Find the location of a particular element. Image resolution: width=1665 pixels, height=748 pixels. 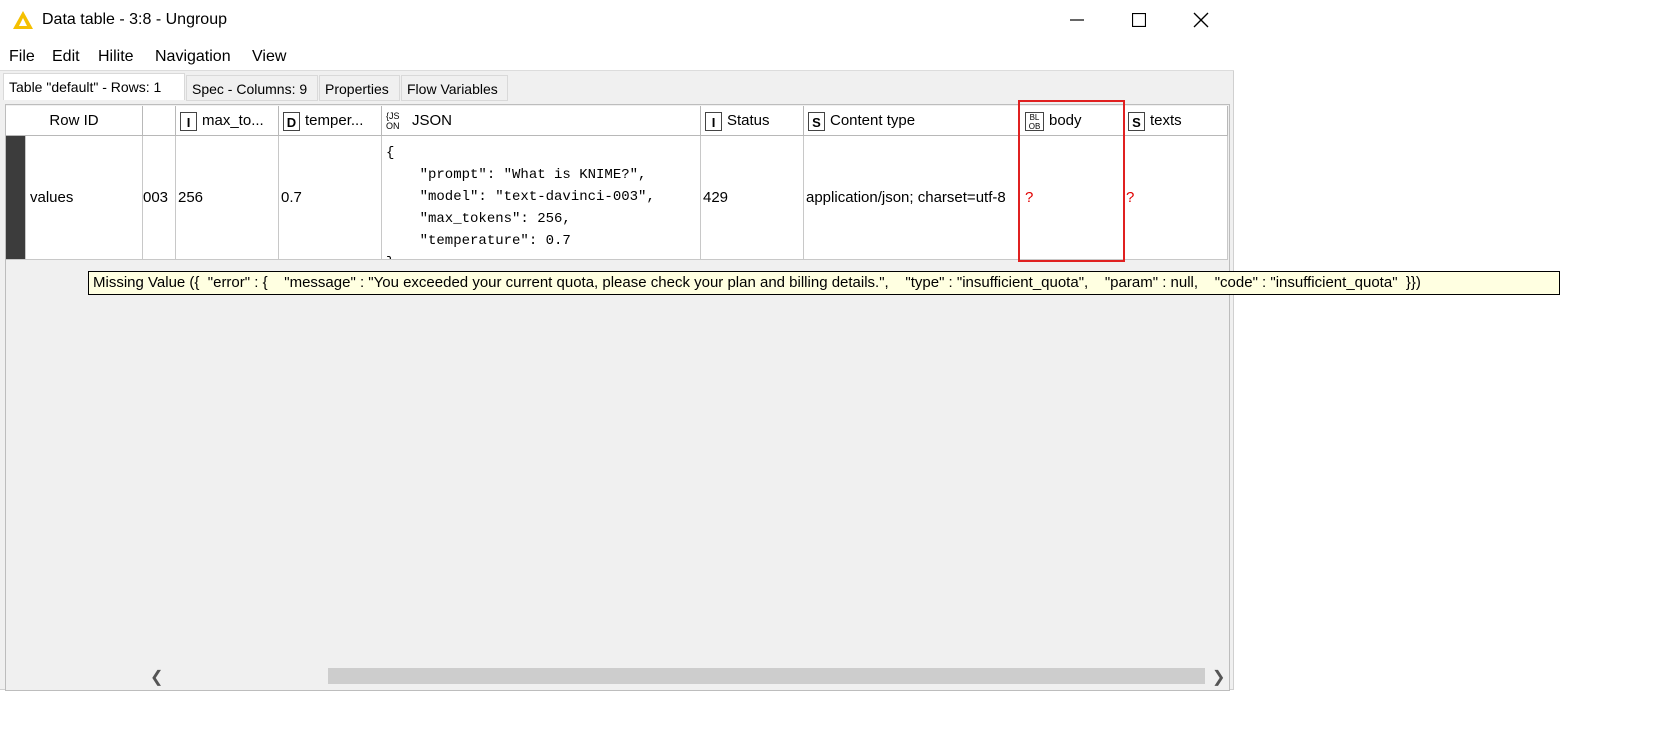

title-bar: Data table - 3:8 - Ungroup is located at coordinates (617, 20).